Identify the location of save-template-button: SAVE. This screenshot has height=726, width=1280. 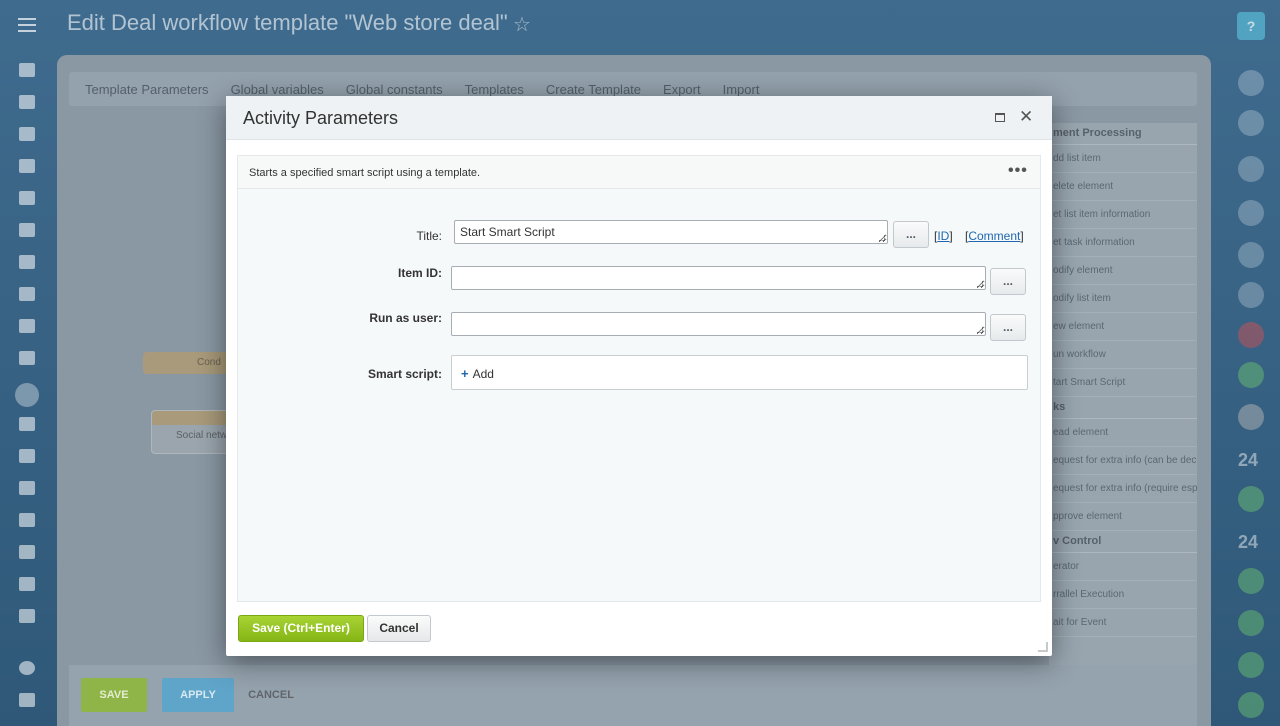
(114, 695).